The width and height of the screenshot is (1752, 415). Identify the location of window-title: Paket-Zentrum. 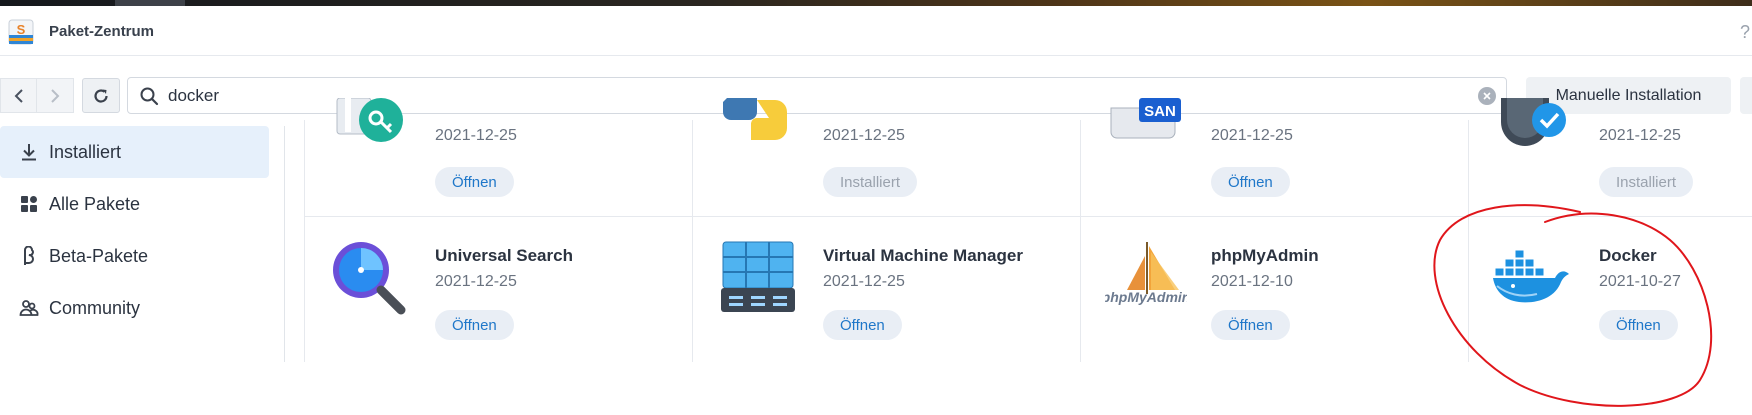
(102, 31).